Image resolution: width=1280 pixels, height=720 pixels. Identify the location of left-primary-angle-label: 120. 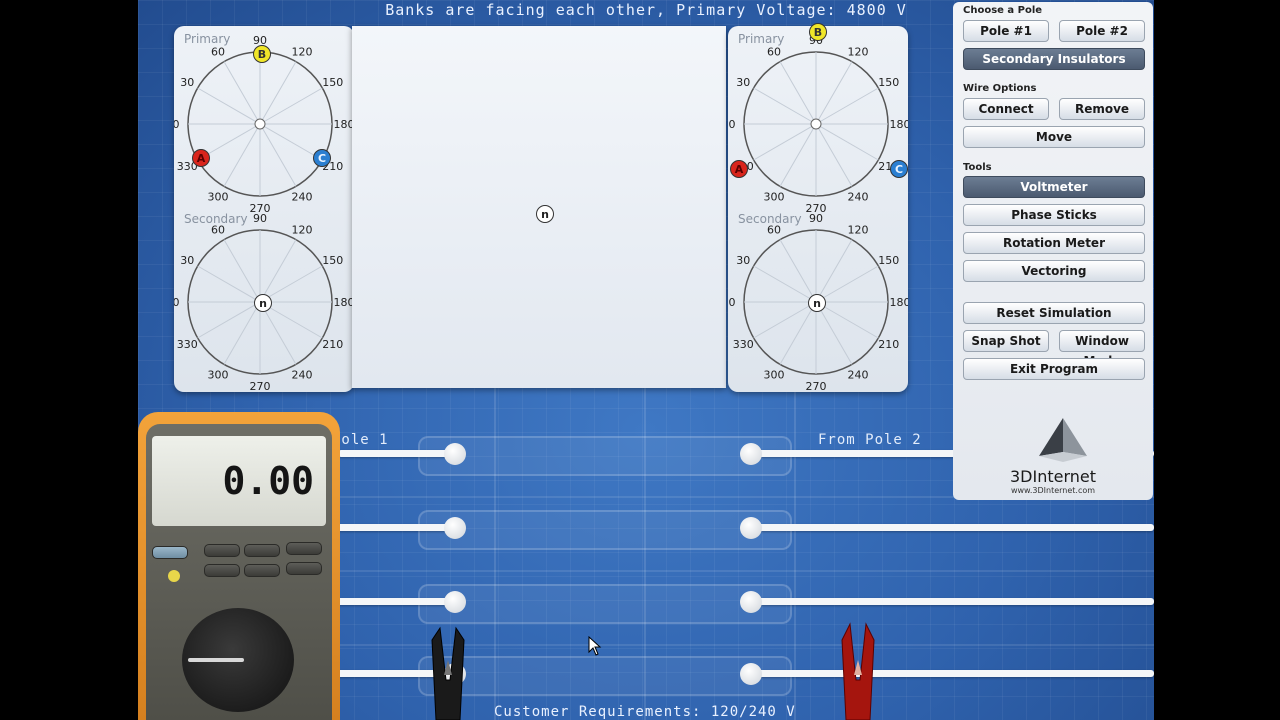
(302, 51).